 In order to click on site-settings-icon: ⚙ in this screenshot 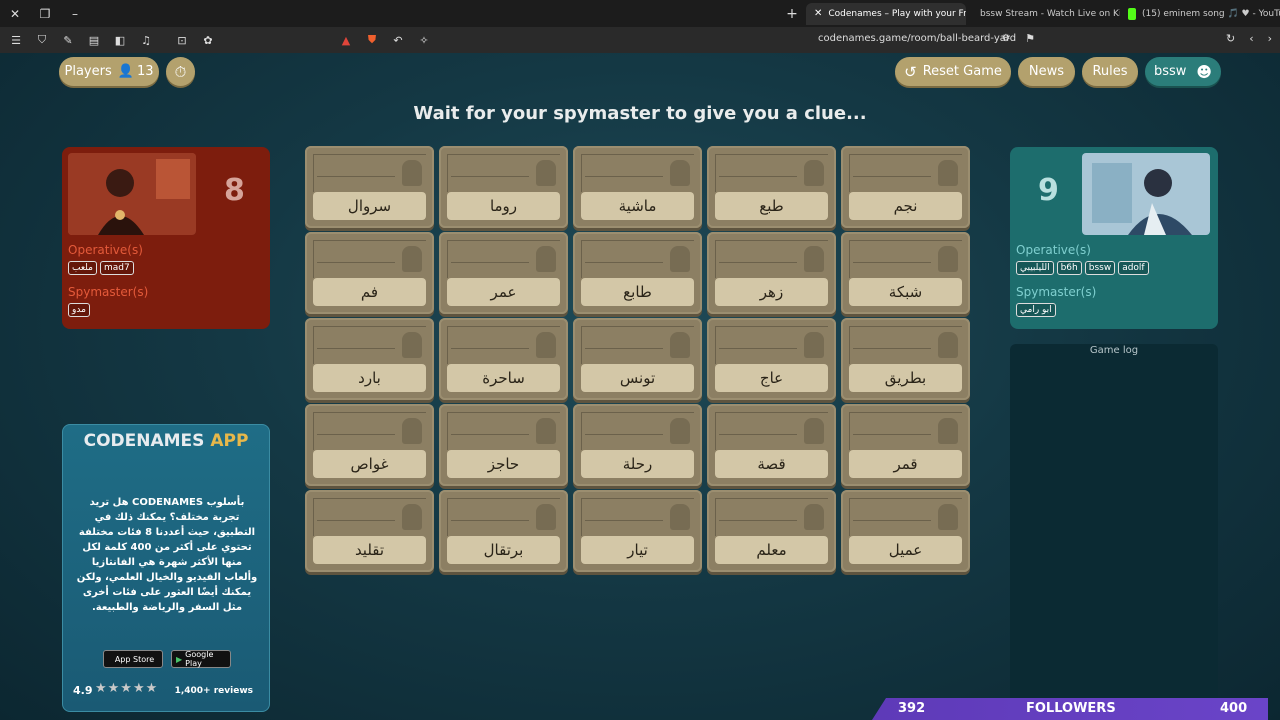, I will do `click(1006, 38)`.